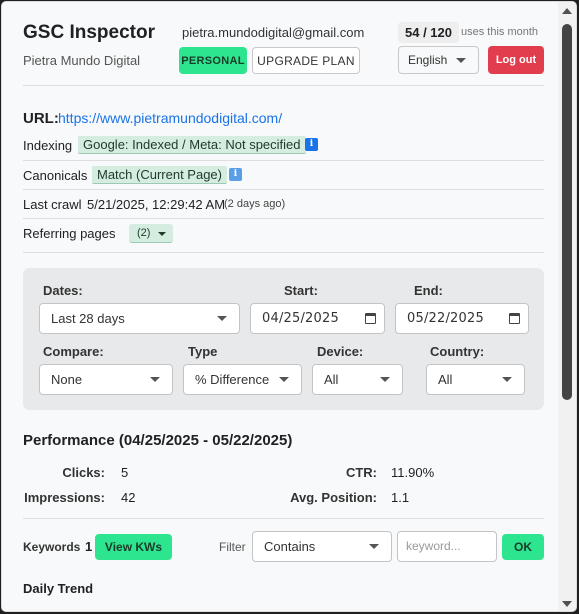 This screenshot has height=614, width=579. I want to click on language-value: English, so click(428, 60).